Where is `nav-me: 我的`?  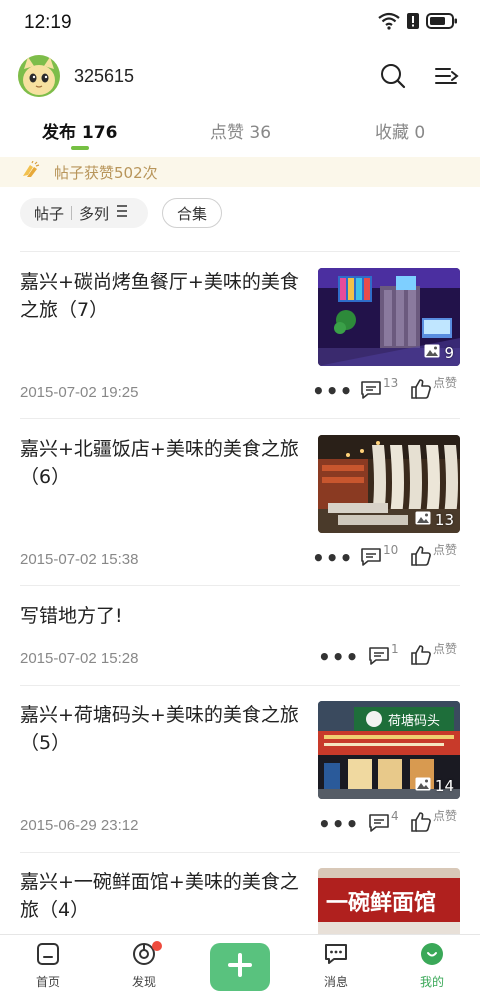 nav-me: 我的 is located at coordinates (432, 965).